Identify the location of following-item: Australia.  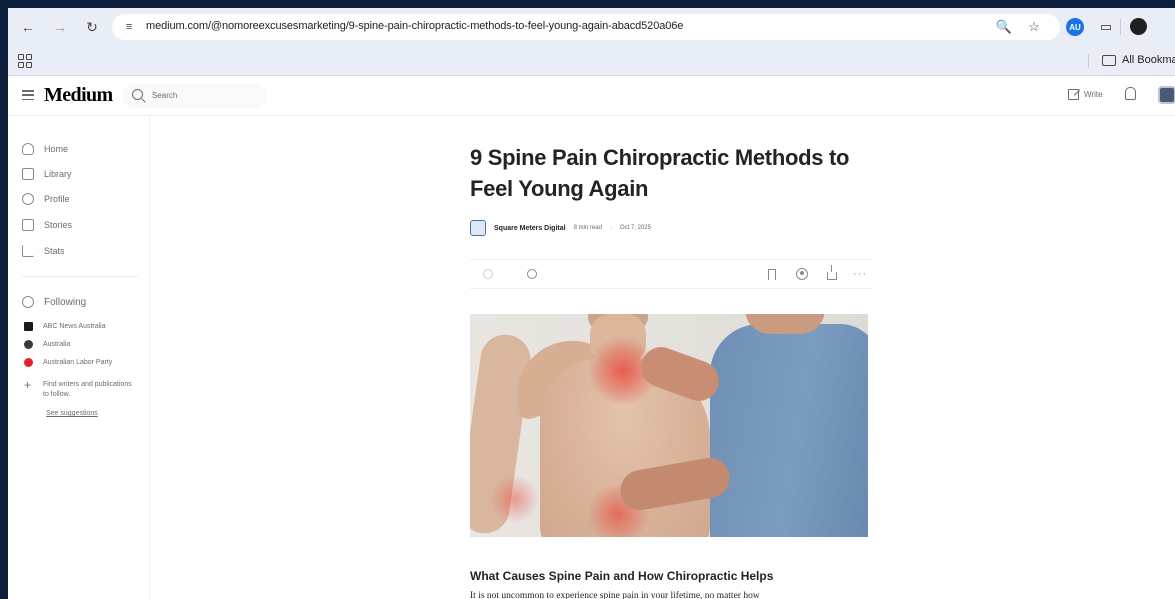
(47, 344).